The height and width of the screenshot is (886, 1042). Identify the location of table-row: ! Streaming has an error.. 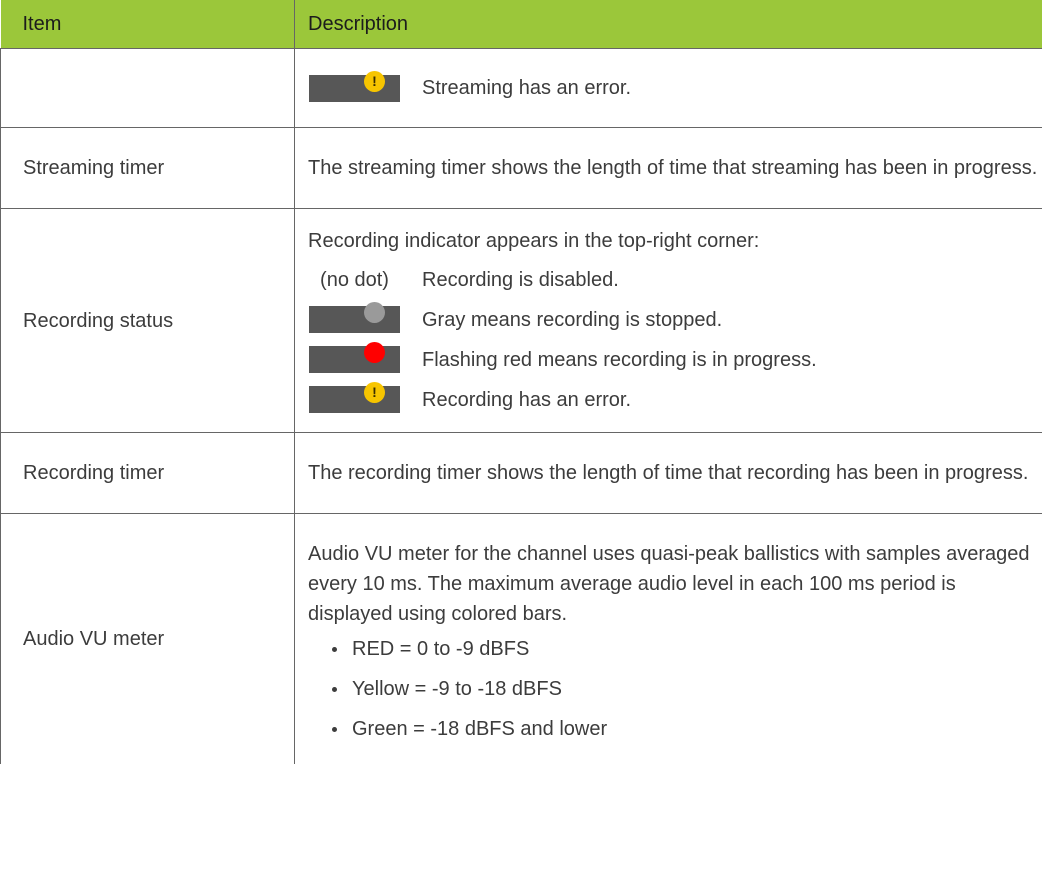
(521, 88).